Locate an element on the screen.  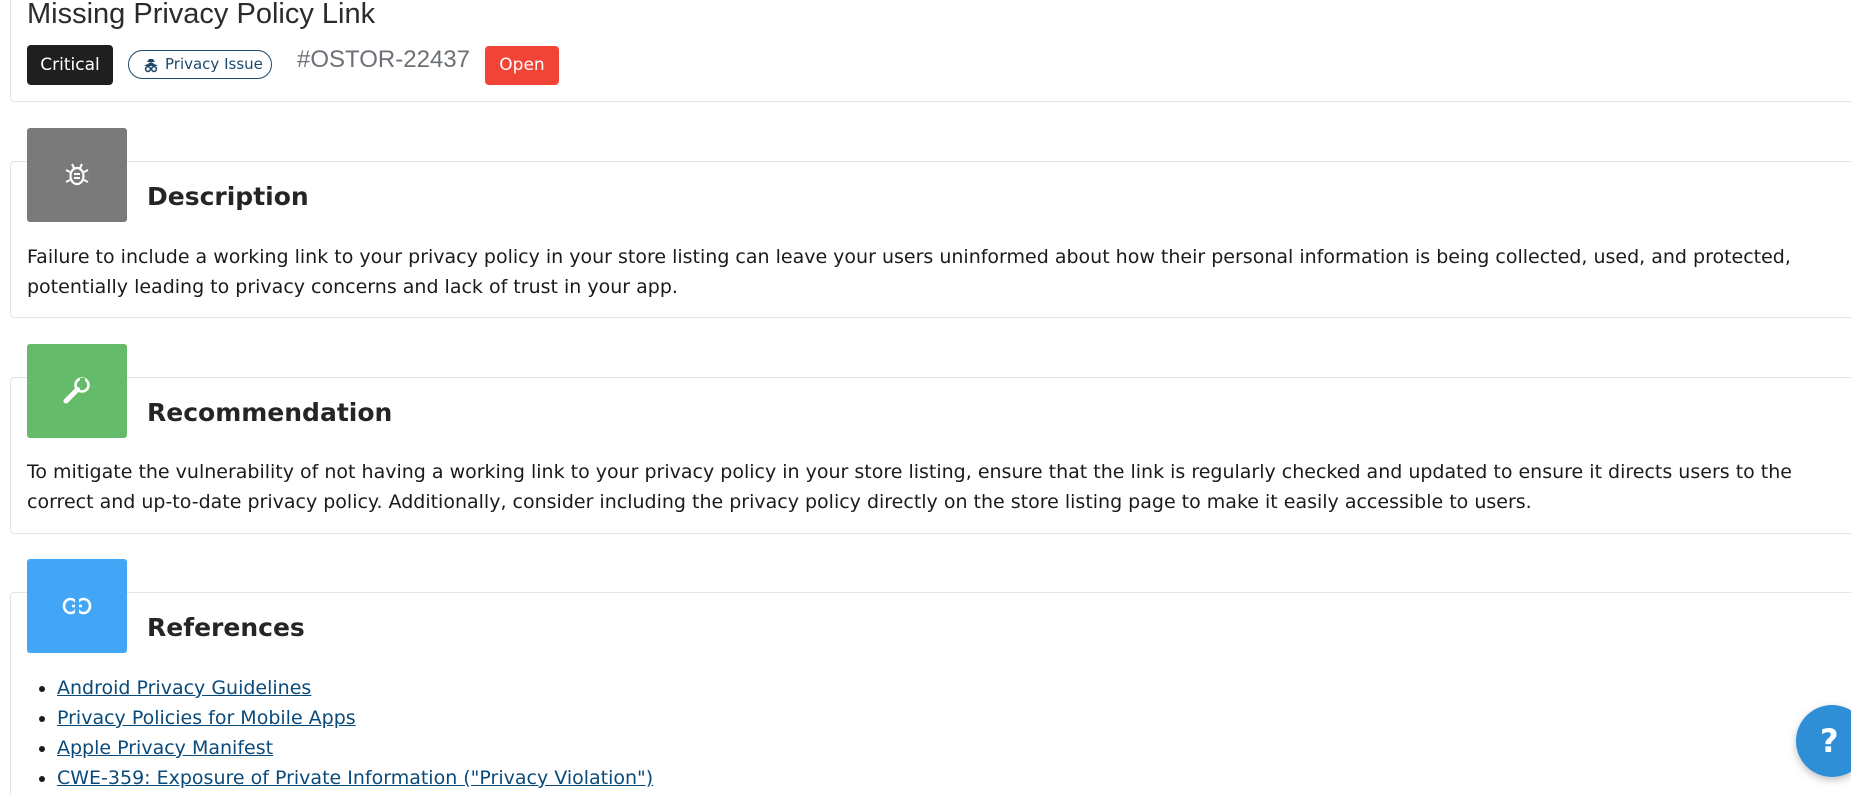
reference-link: Privacy Policies for Mobile Apps is located at coordinates (206, 718).